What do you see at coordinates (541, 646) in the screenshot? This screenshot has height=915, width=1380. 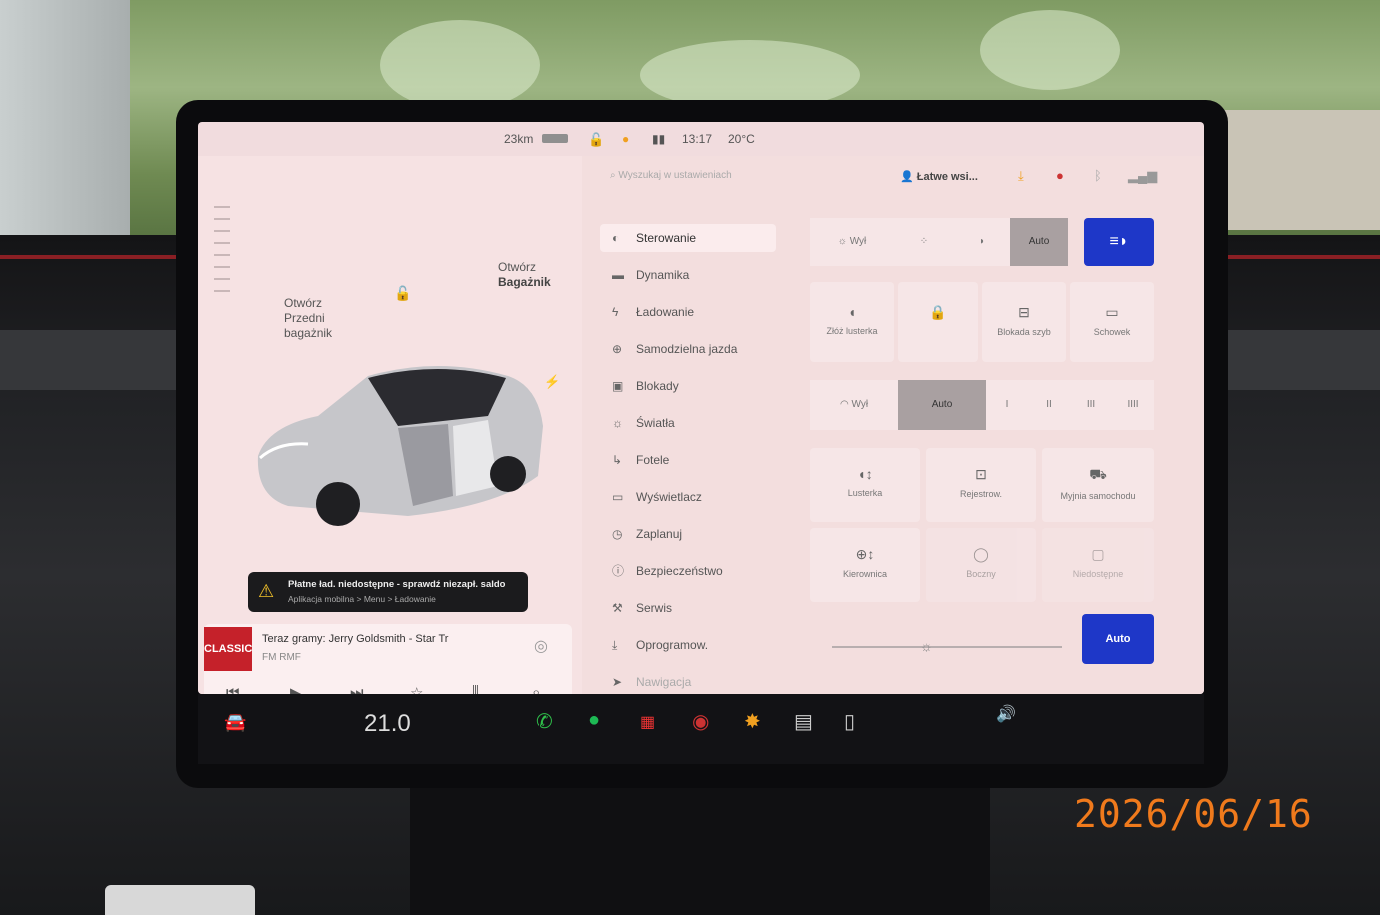 I see `source-icon: ◎` at bounding box center [541, 646].